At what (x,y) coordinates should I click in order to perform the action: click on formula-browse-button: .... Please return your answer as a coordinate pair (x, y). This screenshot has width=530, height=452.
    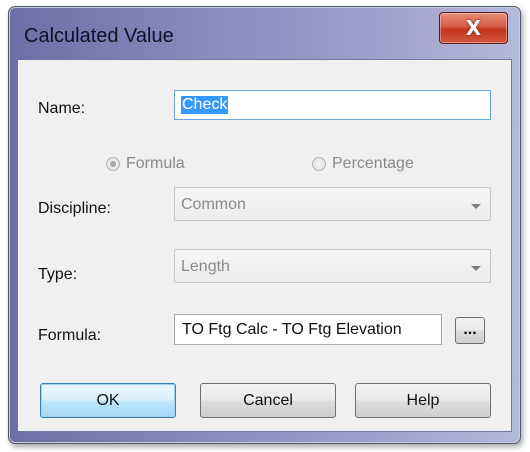
    Looking at the image, I should click on (470, 330).